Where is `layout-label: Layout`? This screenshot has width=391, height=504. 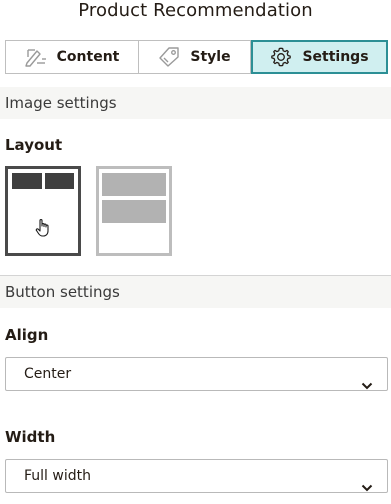 layout-label: Layout is located at coordinates (34, 145).